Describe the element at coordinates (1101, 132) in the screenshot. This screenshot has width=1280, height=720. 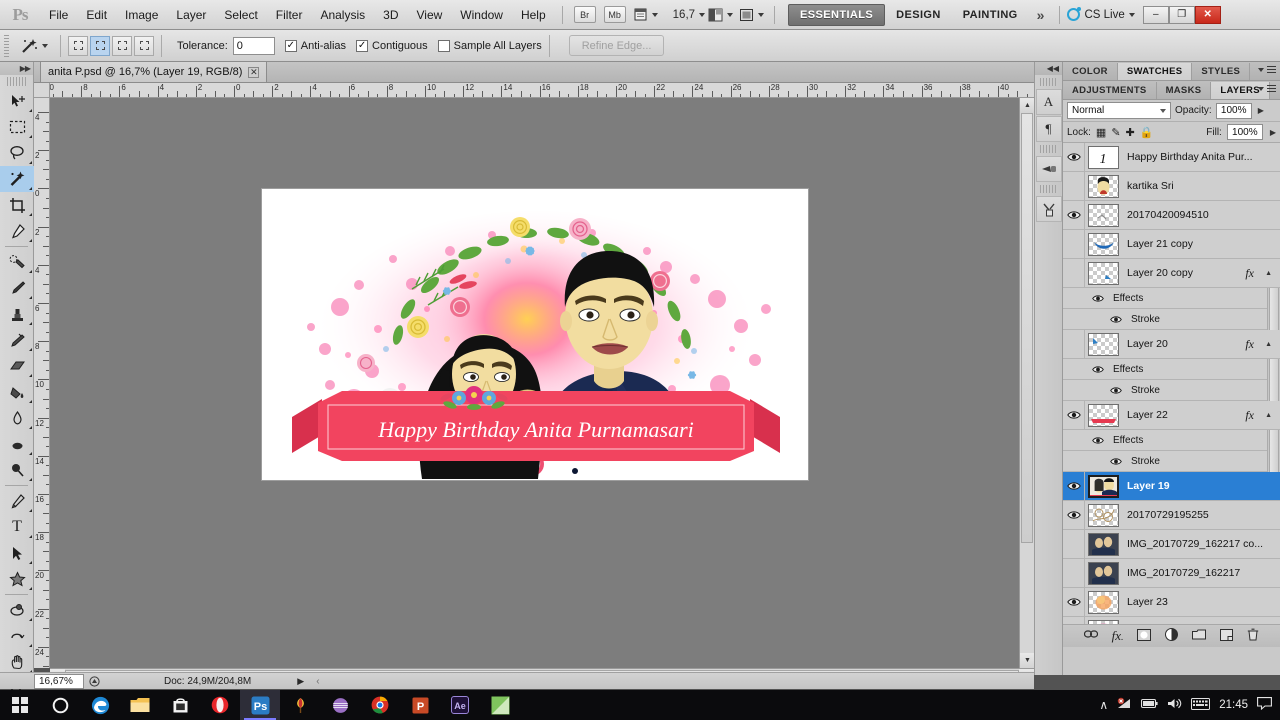
I see `lock-transparent-pixels-icon: ▦` at that location.